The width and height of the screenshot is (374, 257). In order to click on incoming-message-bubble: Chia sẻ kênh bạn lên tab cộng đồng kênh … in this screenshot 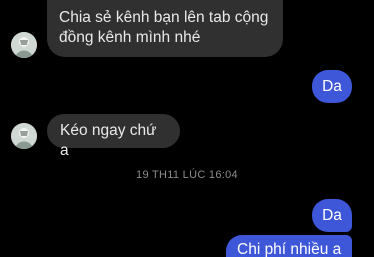, I will do `click(165, 28)`.